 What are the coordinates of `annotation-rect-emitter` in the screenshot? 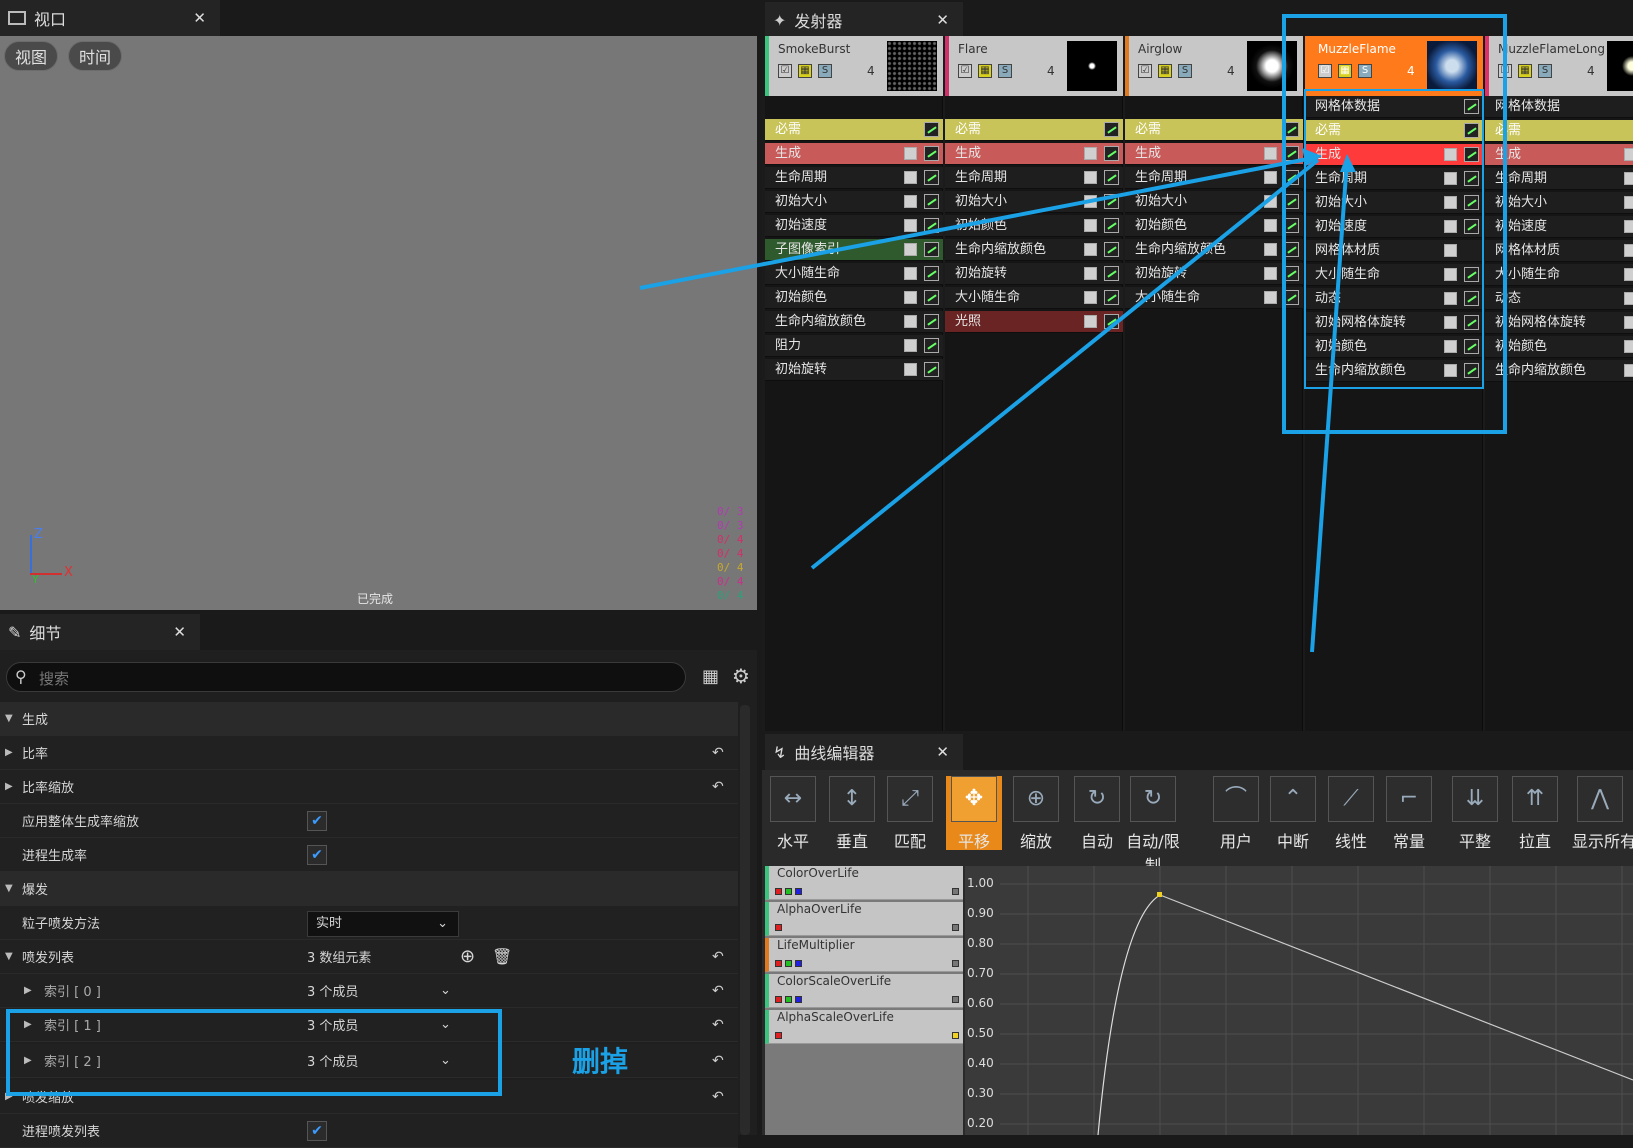 It's located at (1394, 224).